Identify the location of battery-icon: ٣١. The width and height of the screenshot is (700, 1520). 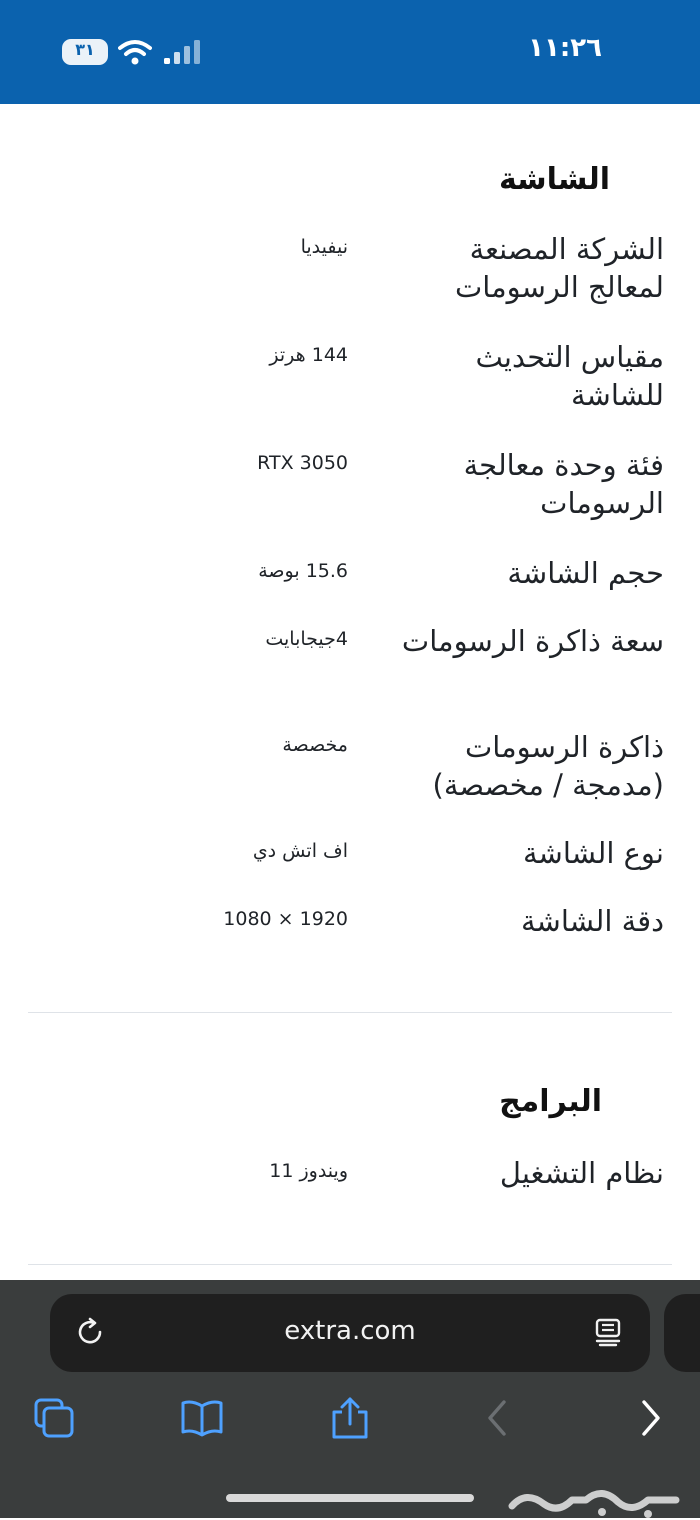
(85, 52).